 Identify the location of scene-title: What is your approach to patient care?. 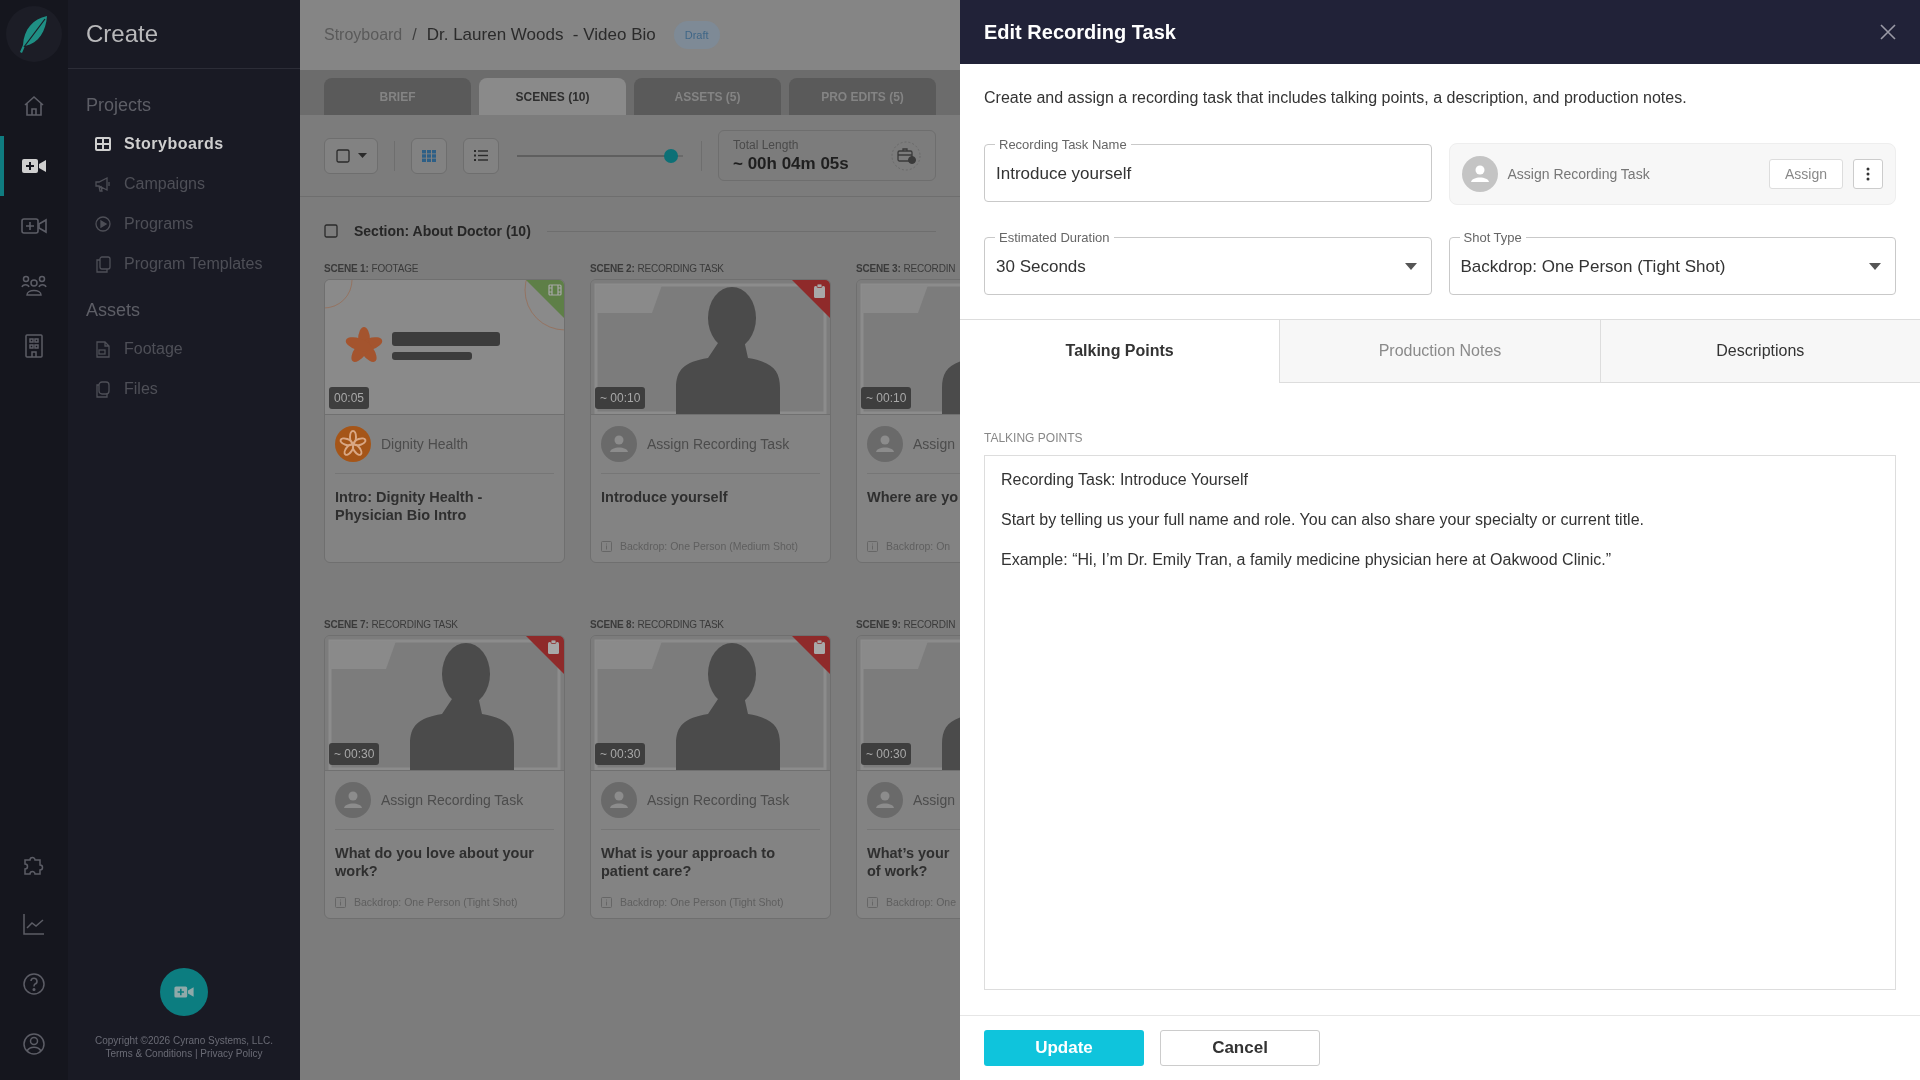
(688, 862).